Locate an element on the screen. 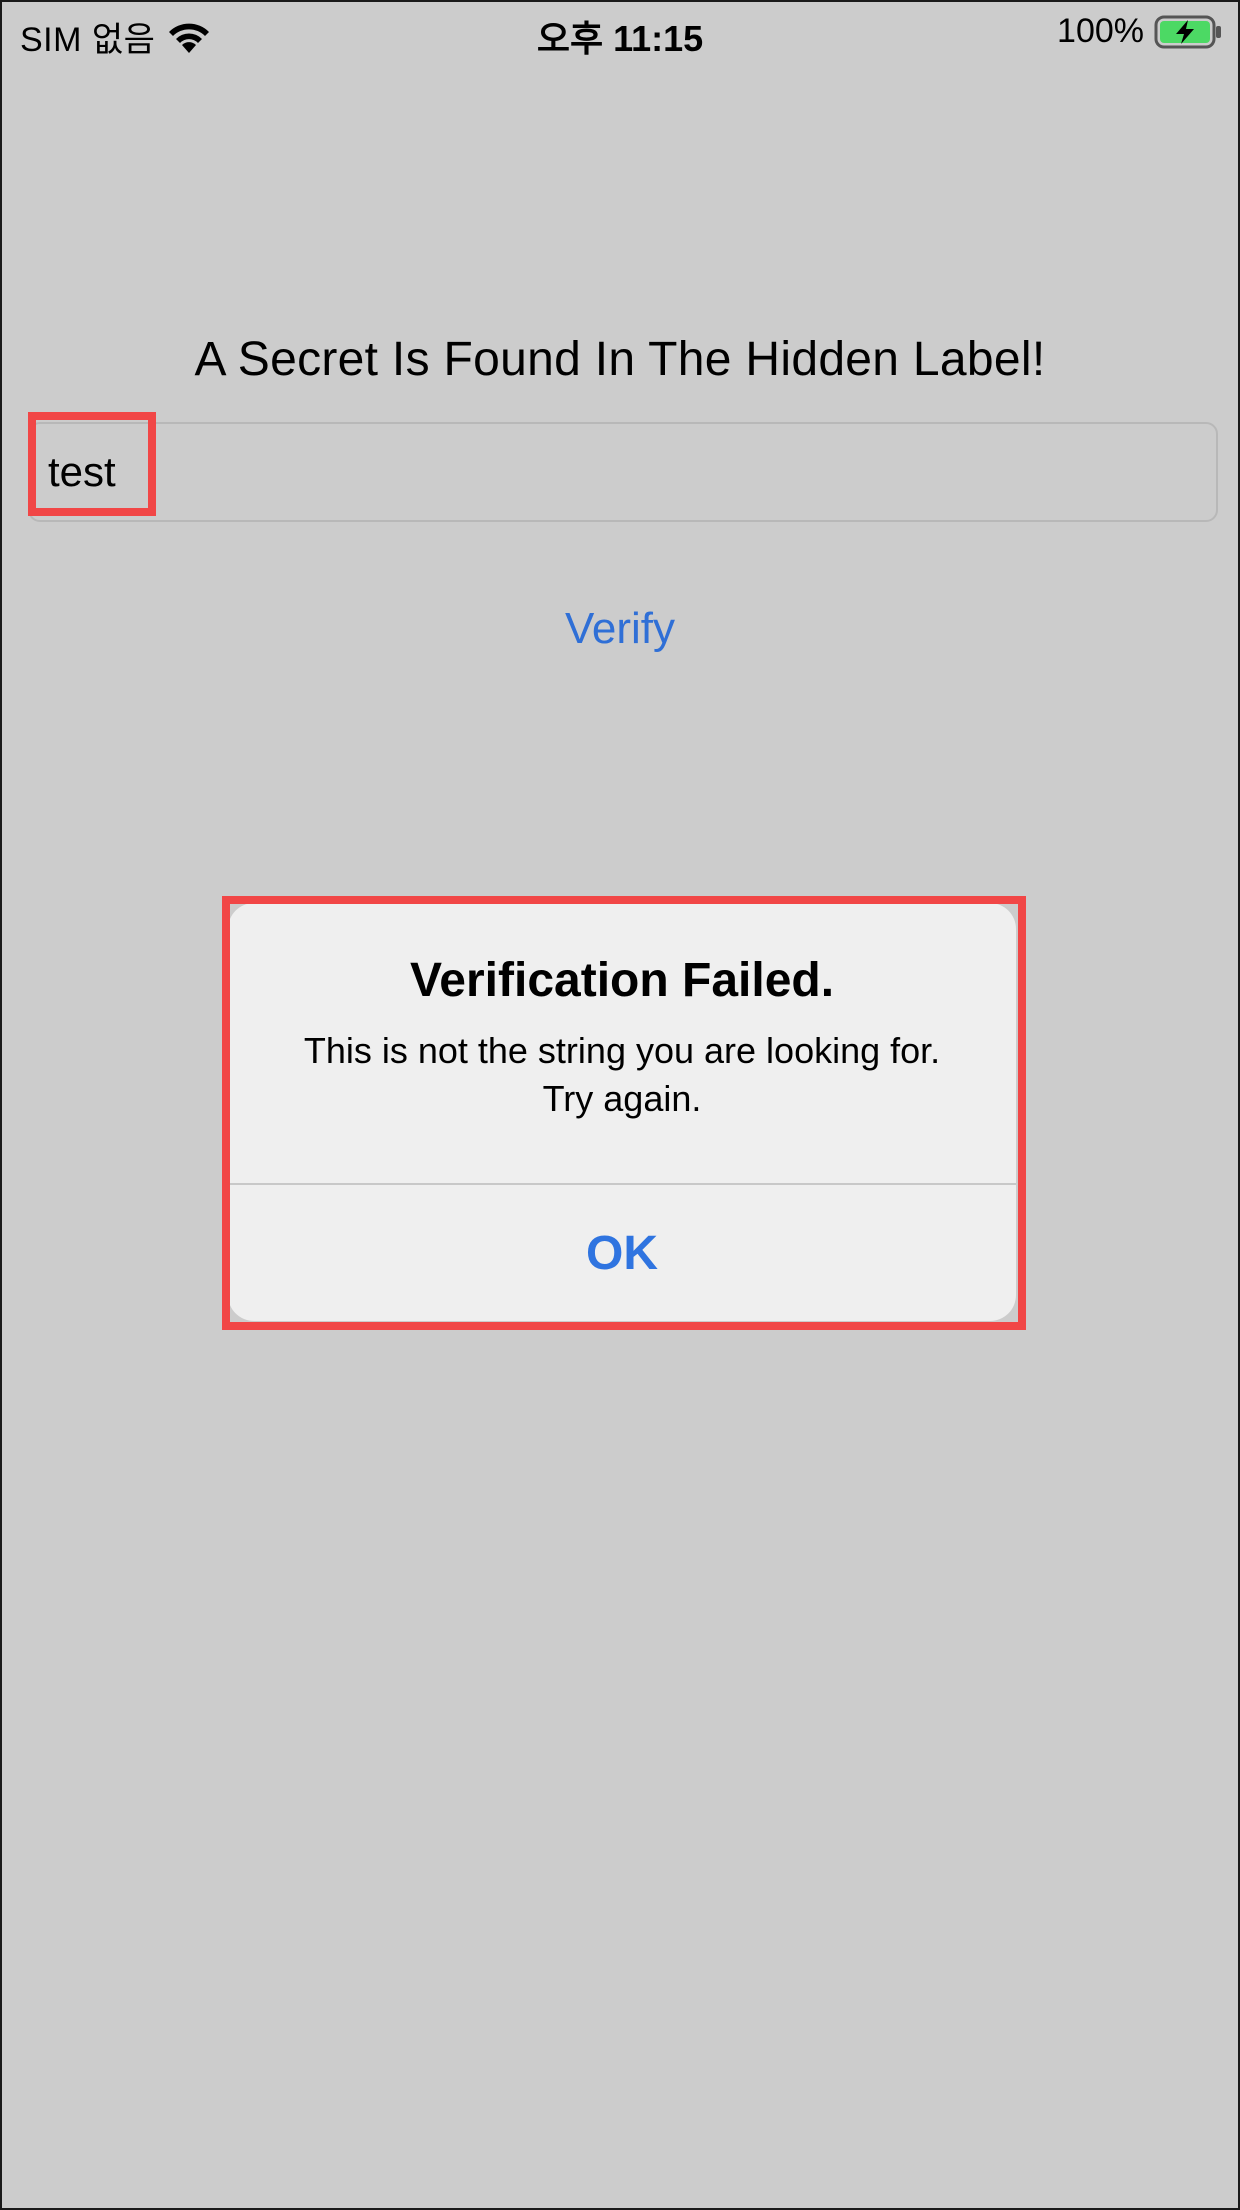  battery-percent-label: 100% is located at coordinates (1100, 31).